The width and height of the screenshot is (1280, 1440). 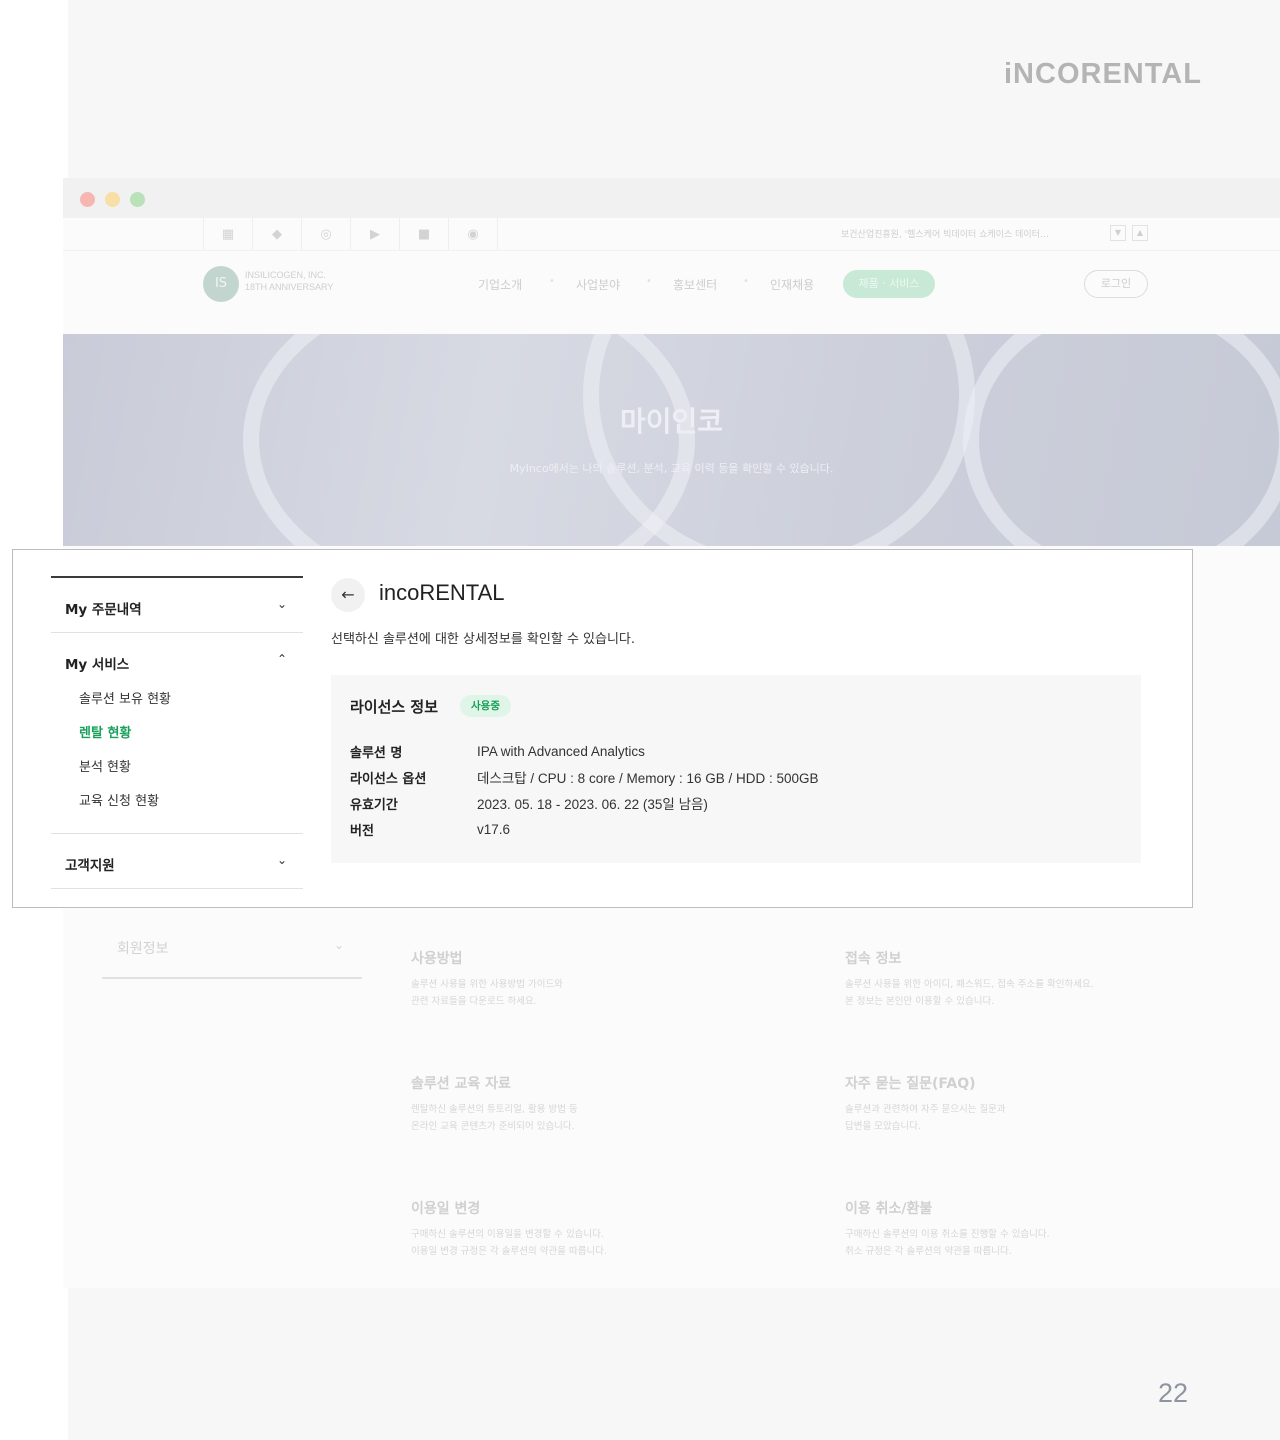 What do you see at coordinates (232, 949) in the screenshot?
I see `sidebar-item-member-faded: 회원정보 ⌄` at bounding box center [232, 949].